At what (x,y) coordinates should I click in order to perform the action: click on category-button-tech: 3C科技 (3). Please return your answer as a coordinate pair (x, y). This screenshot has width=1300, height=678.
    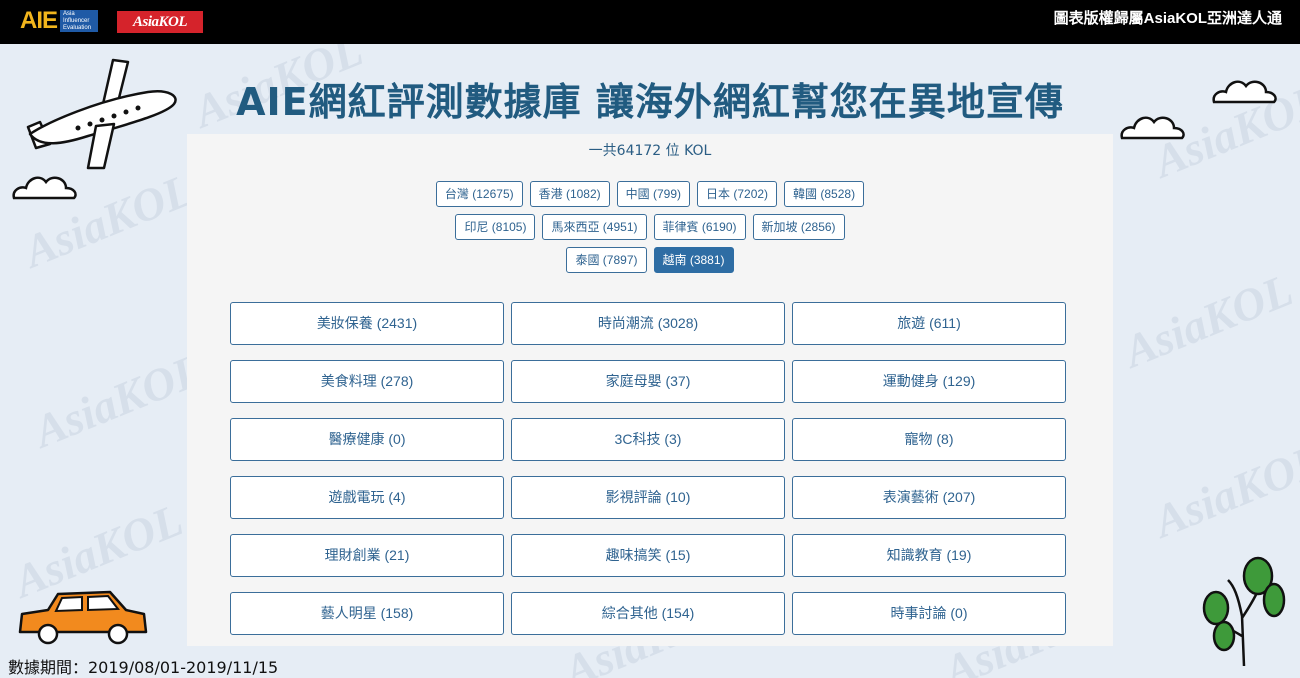
    Looking at the image, I should click on (648, 439).